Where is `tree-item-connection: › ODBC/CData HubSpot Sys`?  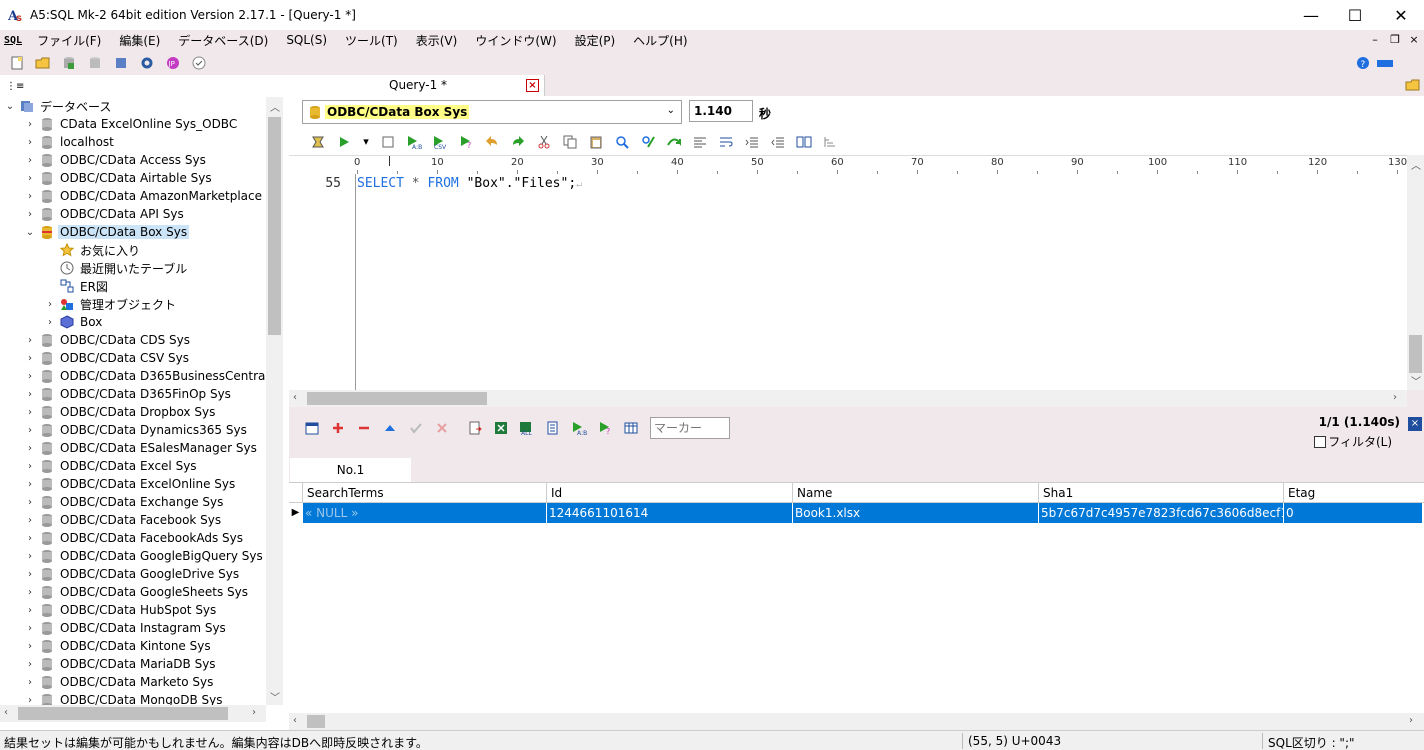
tree-item-connection: › ODBC/CData HubSpot Sys is located at coordinates (121, 610).